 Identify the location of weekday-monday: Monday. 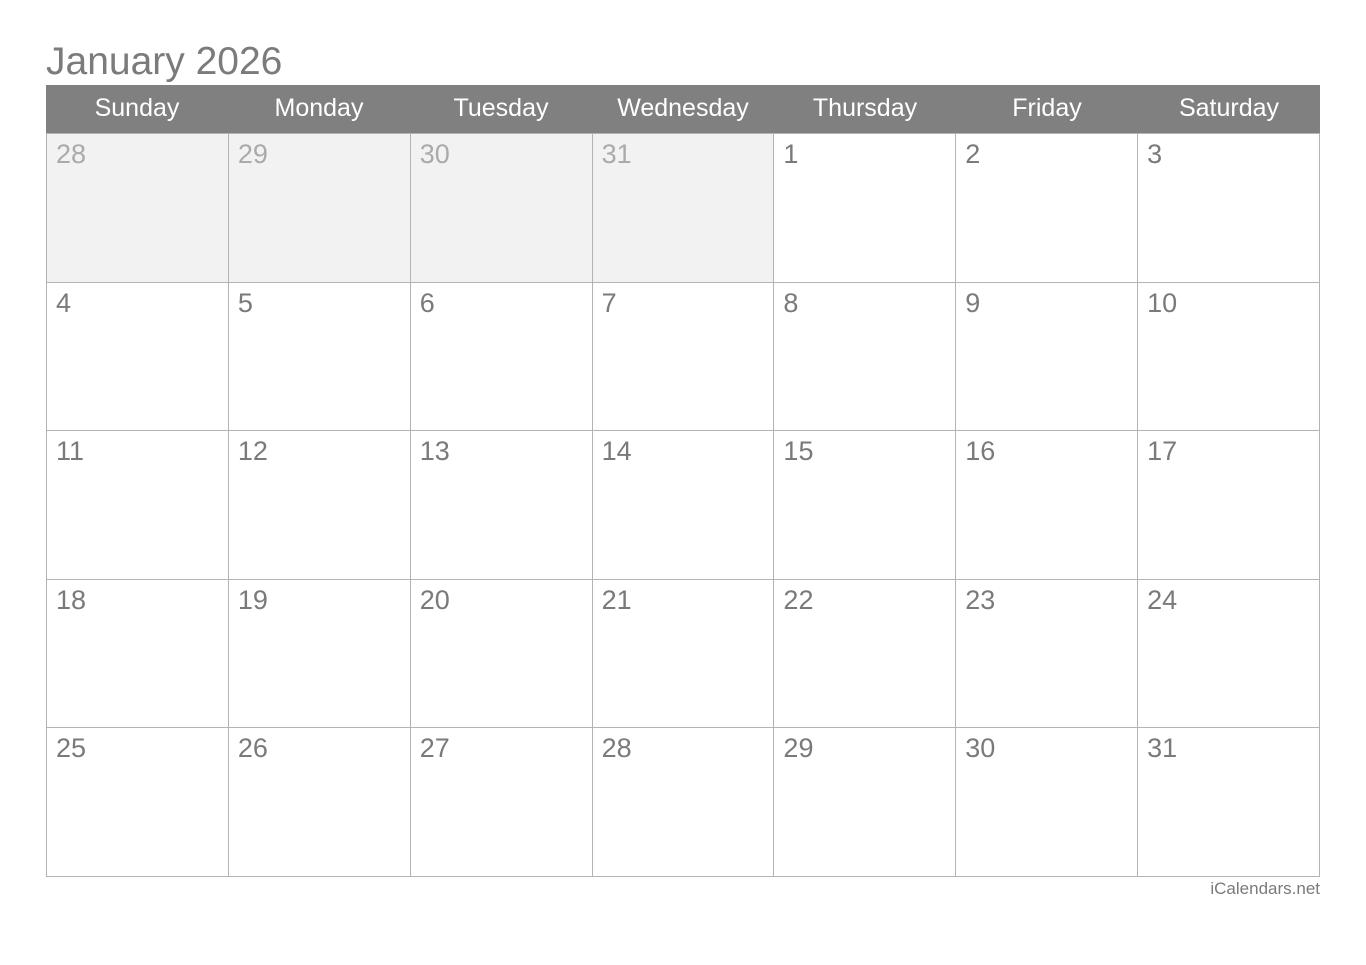
(319, 108).